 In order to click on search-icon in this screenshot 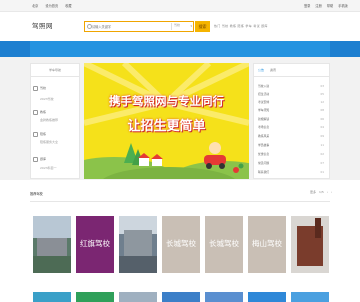, I will do `click(89, 26)`.